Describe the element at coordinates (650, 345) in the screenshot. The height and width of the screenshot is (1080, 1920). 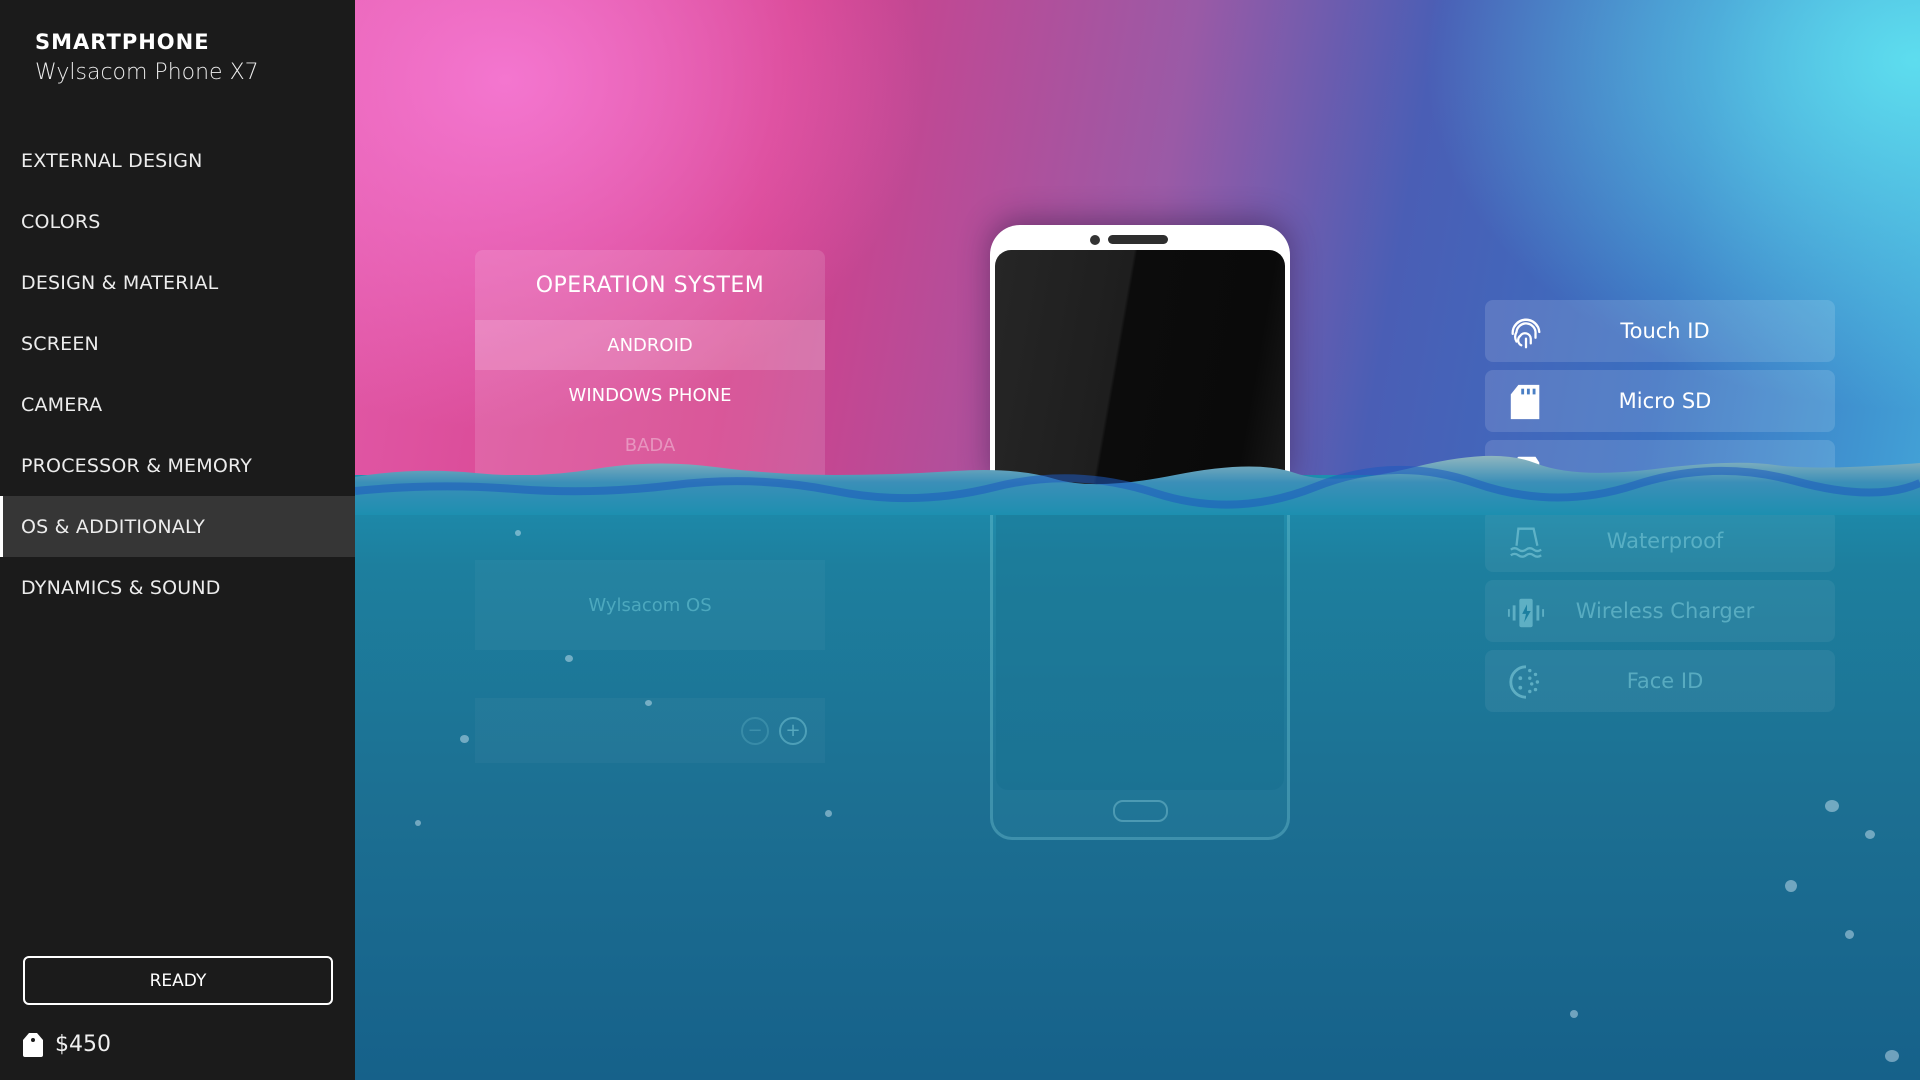
I see `os-option-android: ANDROID` at that location.